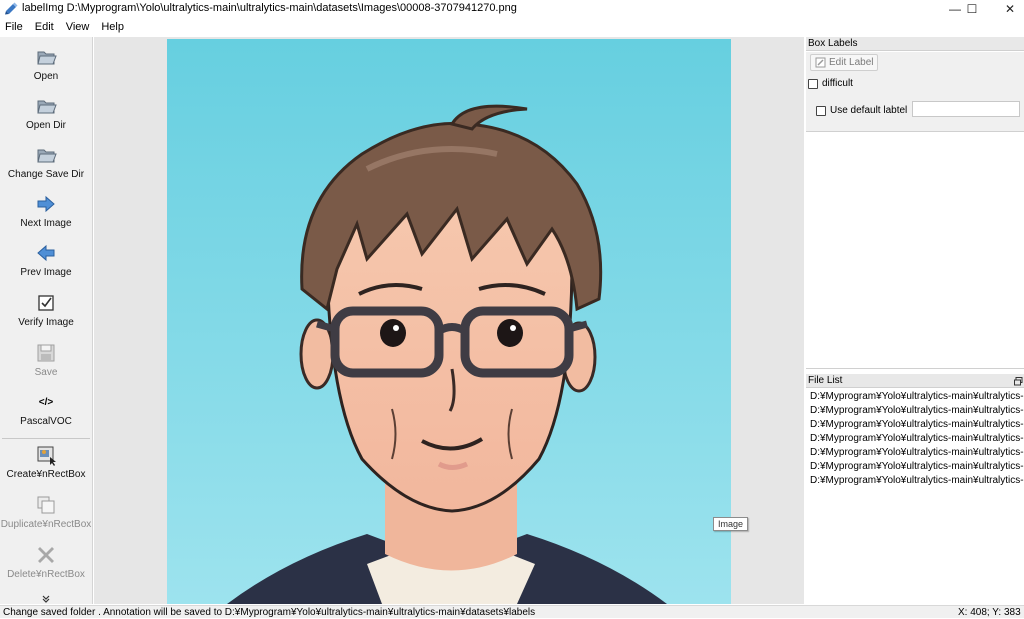 The height and width of the screenshot is (619, 1024). I want to click on pascalvoc-label: PascalVOC, so click(46, 421).